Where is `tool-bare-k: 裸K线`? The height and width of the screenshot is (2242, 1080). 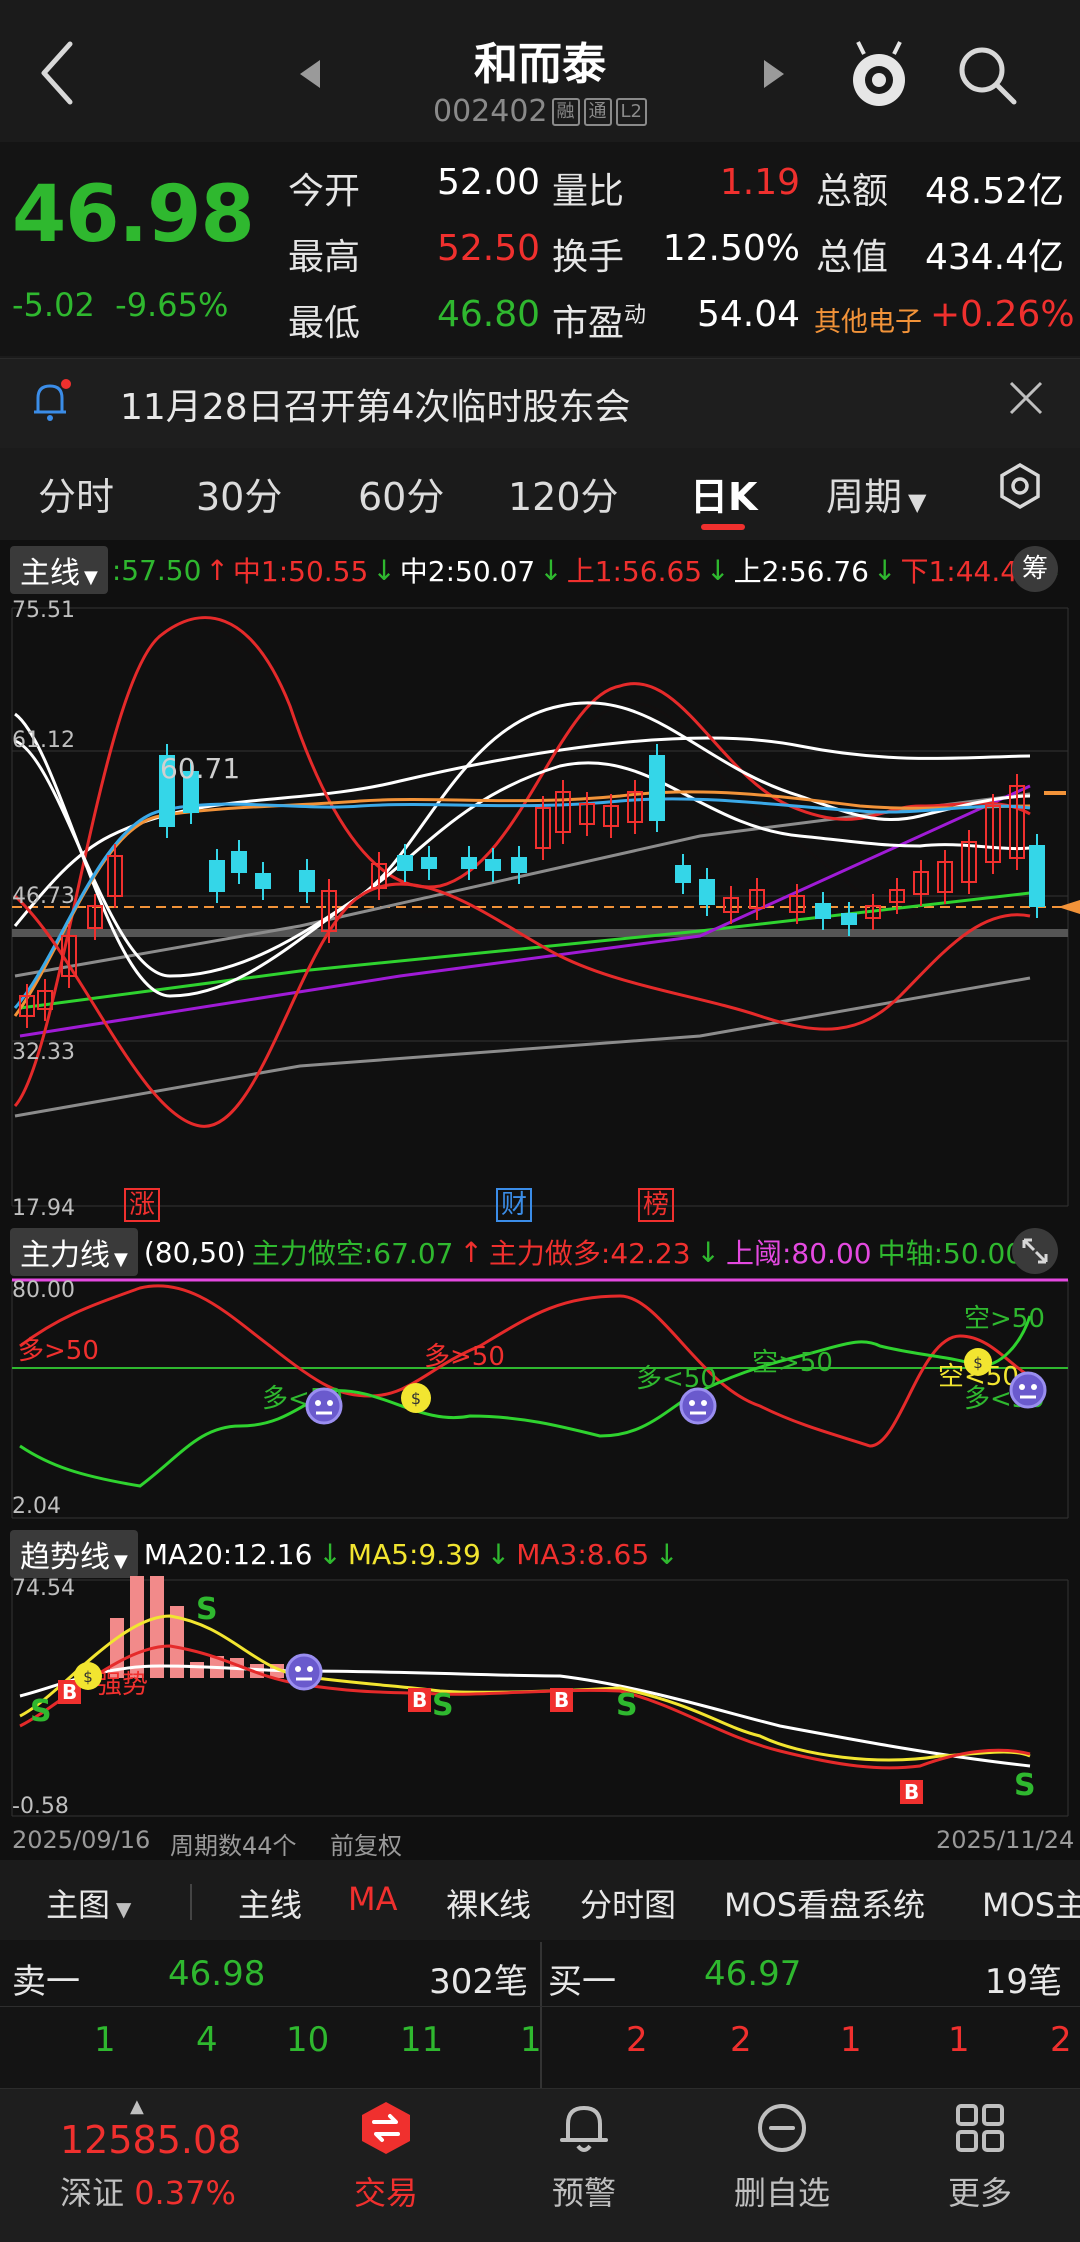 tool-bare-k: 裸K线 is located at coordinates (488, 1903).